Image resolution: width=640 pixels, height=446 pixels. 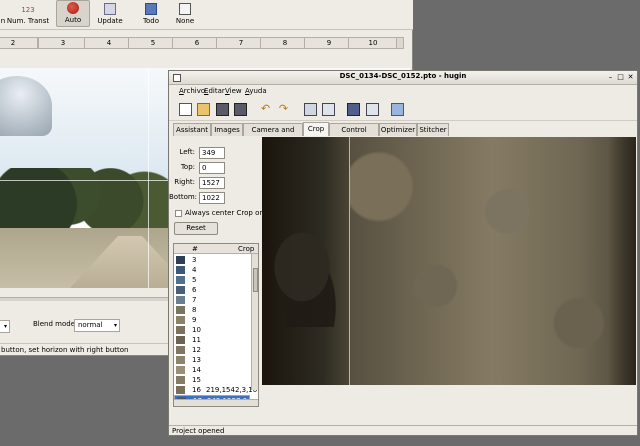 I want to click on update-button: Update, so click(x=110, y=13).